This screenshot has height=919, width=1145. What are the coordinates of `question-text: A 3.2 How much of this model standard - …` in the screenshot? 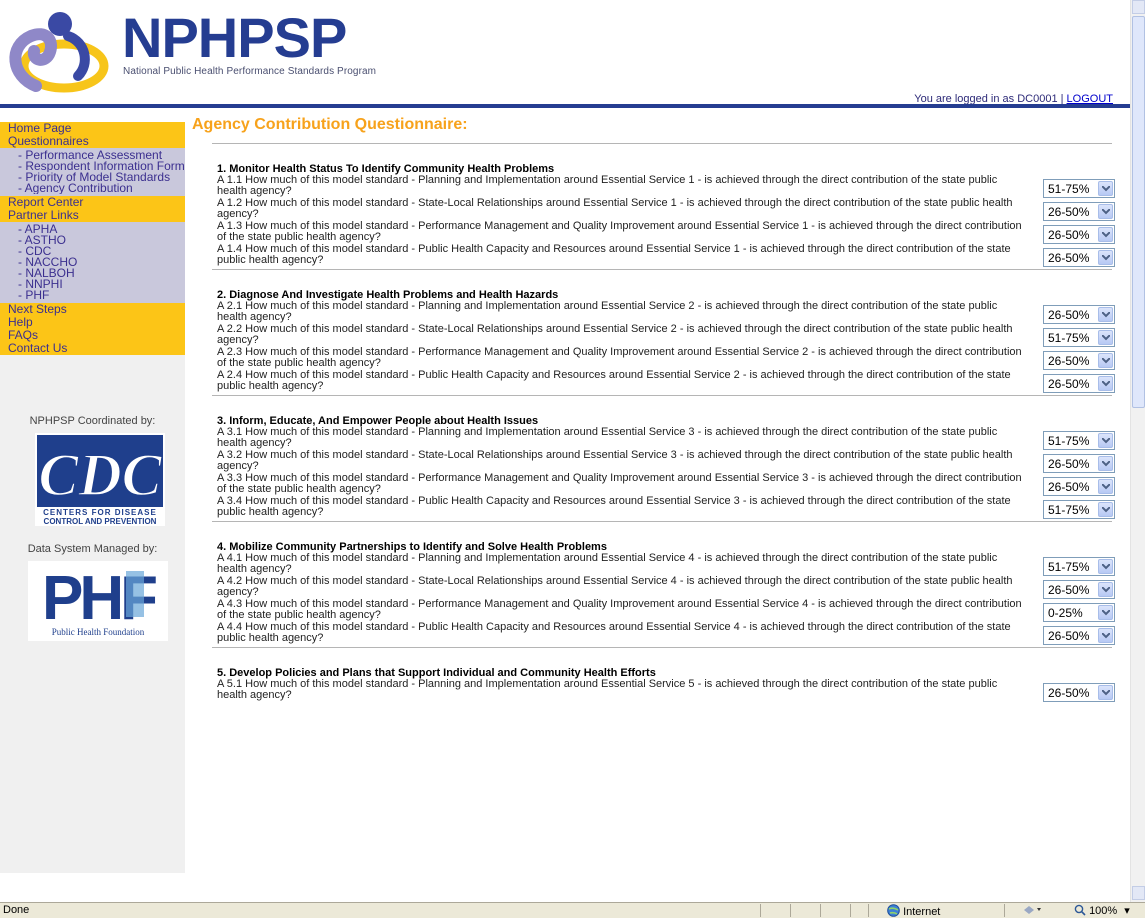 It's located at (615, 460).